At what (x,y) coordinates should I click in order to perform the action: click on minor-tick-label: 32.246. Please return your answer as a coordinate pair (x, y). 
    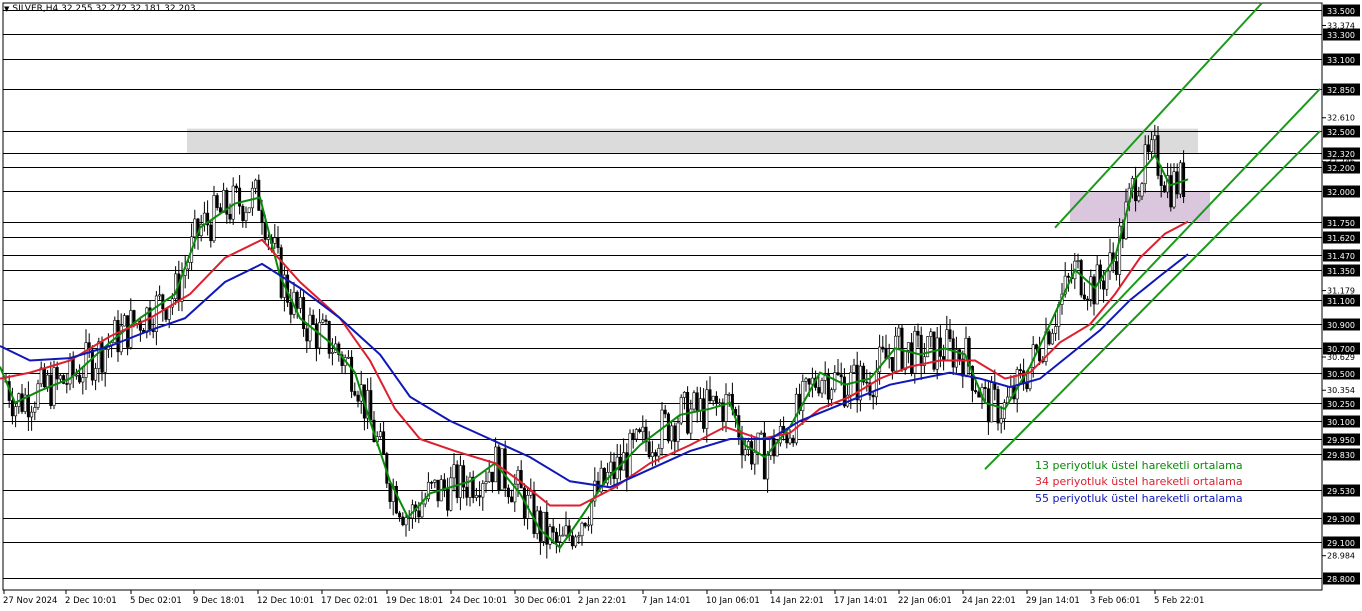
    Looking at the image, I should click on (1341, 162).